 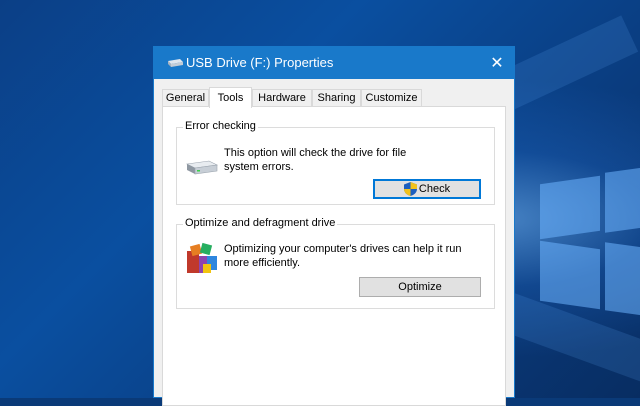 I want to click on tab-sharing: Sharing, so click(x=336, y=97).